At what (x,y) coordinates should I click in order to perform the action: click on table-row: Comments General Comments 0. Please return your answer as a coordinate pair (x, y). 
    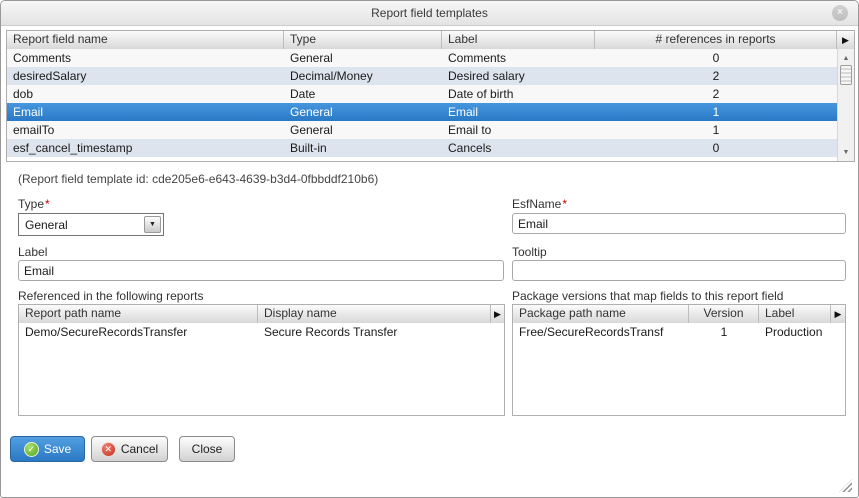
    Looking at the image, I should click on (422, 58).